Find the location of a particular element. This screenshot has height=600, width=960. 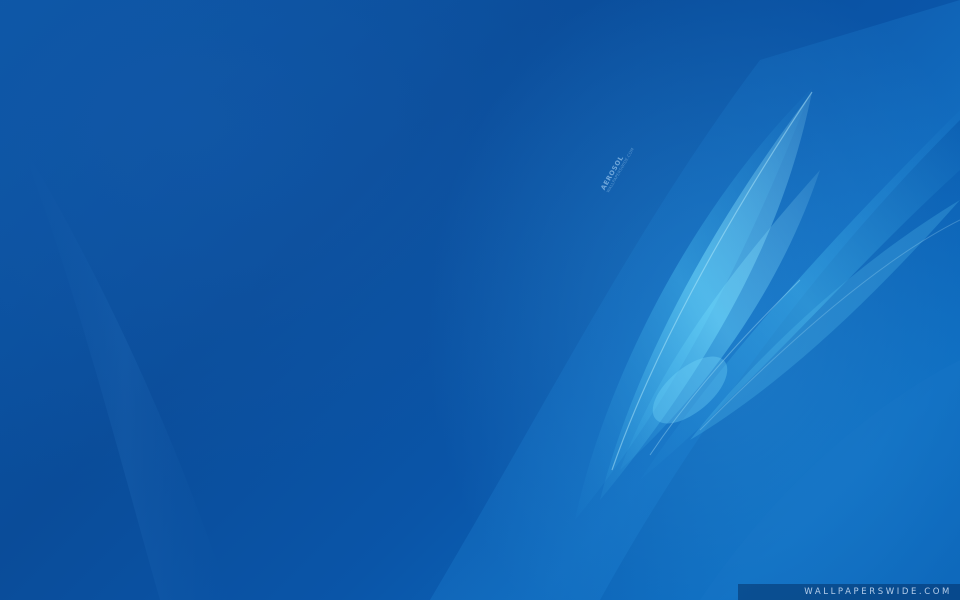

watermark-text: WALLPAPERSWIDE.COM is located at coordinates (878, 592).